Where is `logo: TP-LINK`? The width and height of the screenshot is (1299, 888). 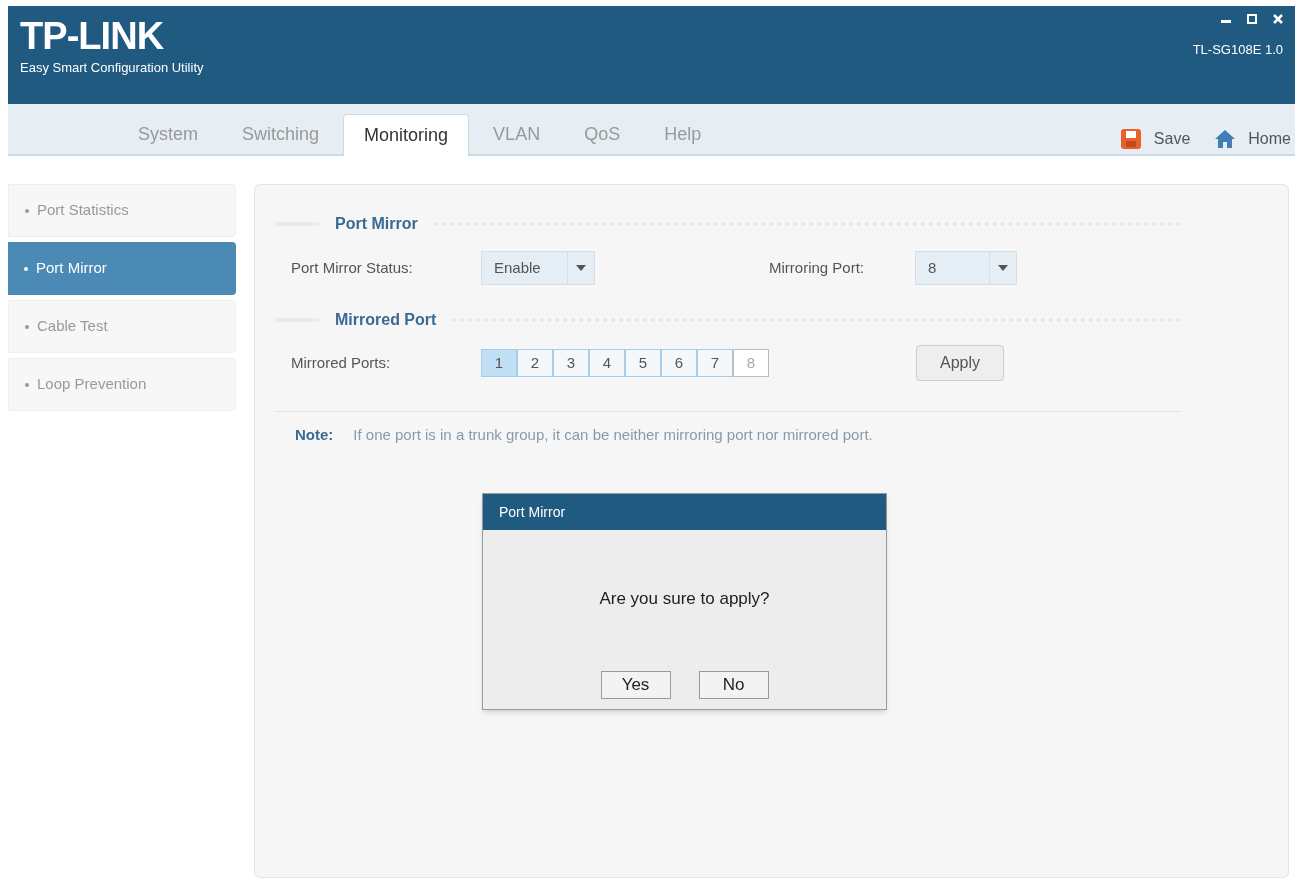 logo: TP-LINK is located at coordinates (92, 36).